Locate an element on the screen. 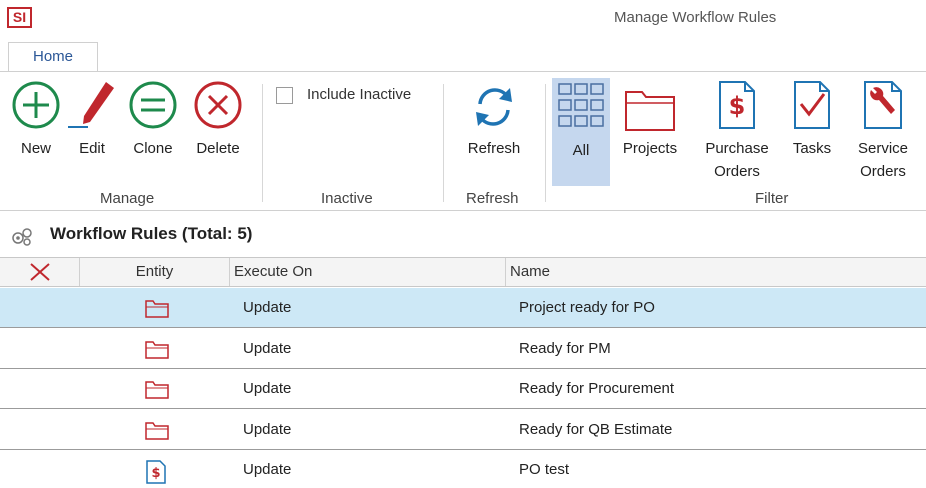 The height and width of the screenshot is (488, 926). task-check-icon is located at coordinates (812, 105).